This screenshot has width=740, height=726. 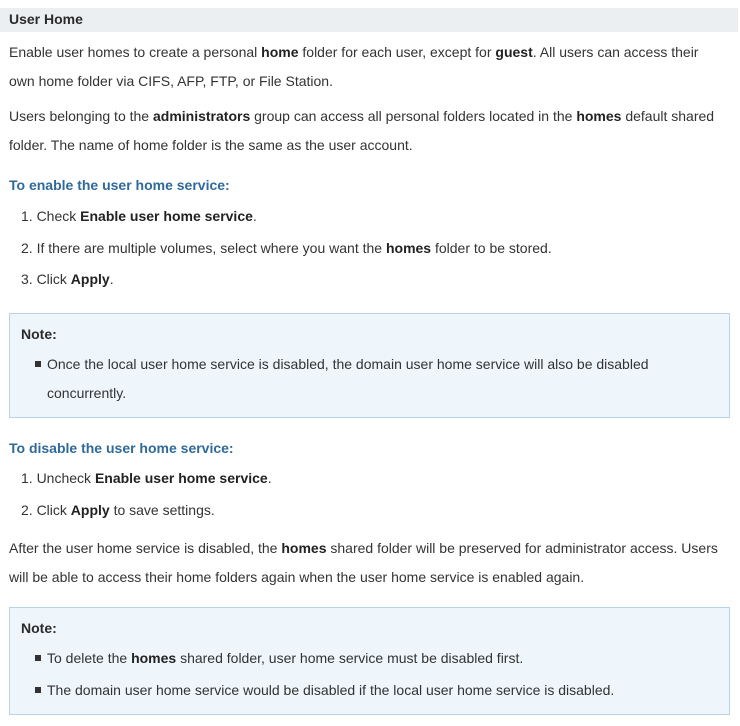 What do you see at coordinates (135, 52) in the screenshot?
I see `text: Enable user homes to create a personal` at bounding box center [135, 52].